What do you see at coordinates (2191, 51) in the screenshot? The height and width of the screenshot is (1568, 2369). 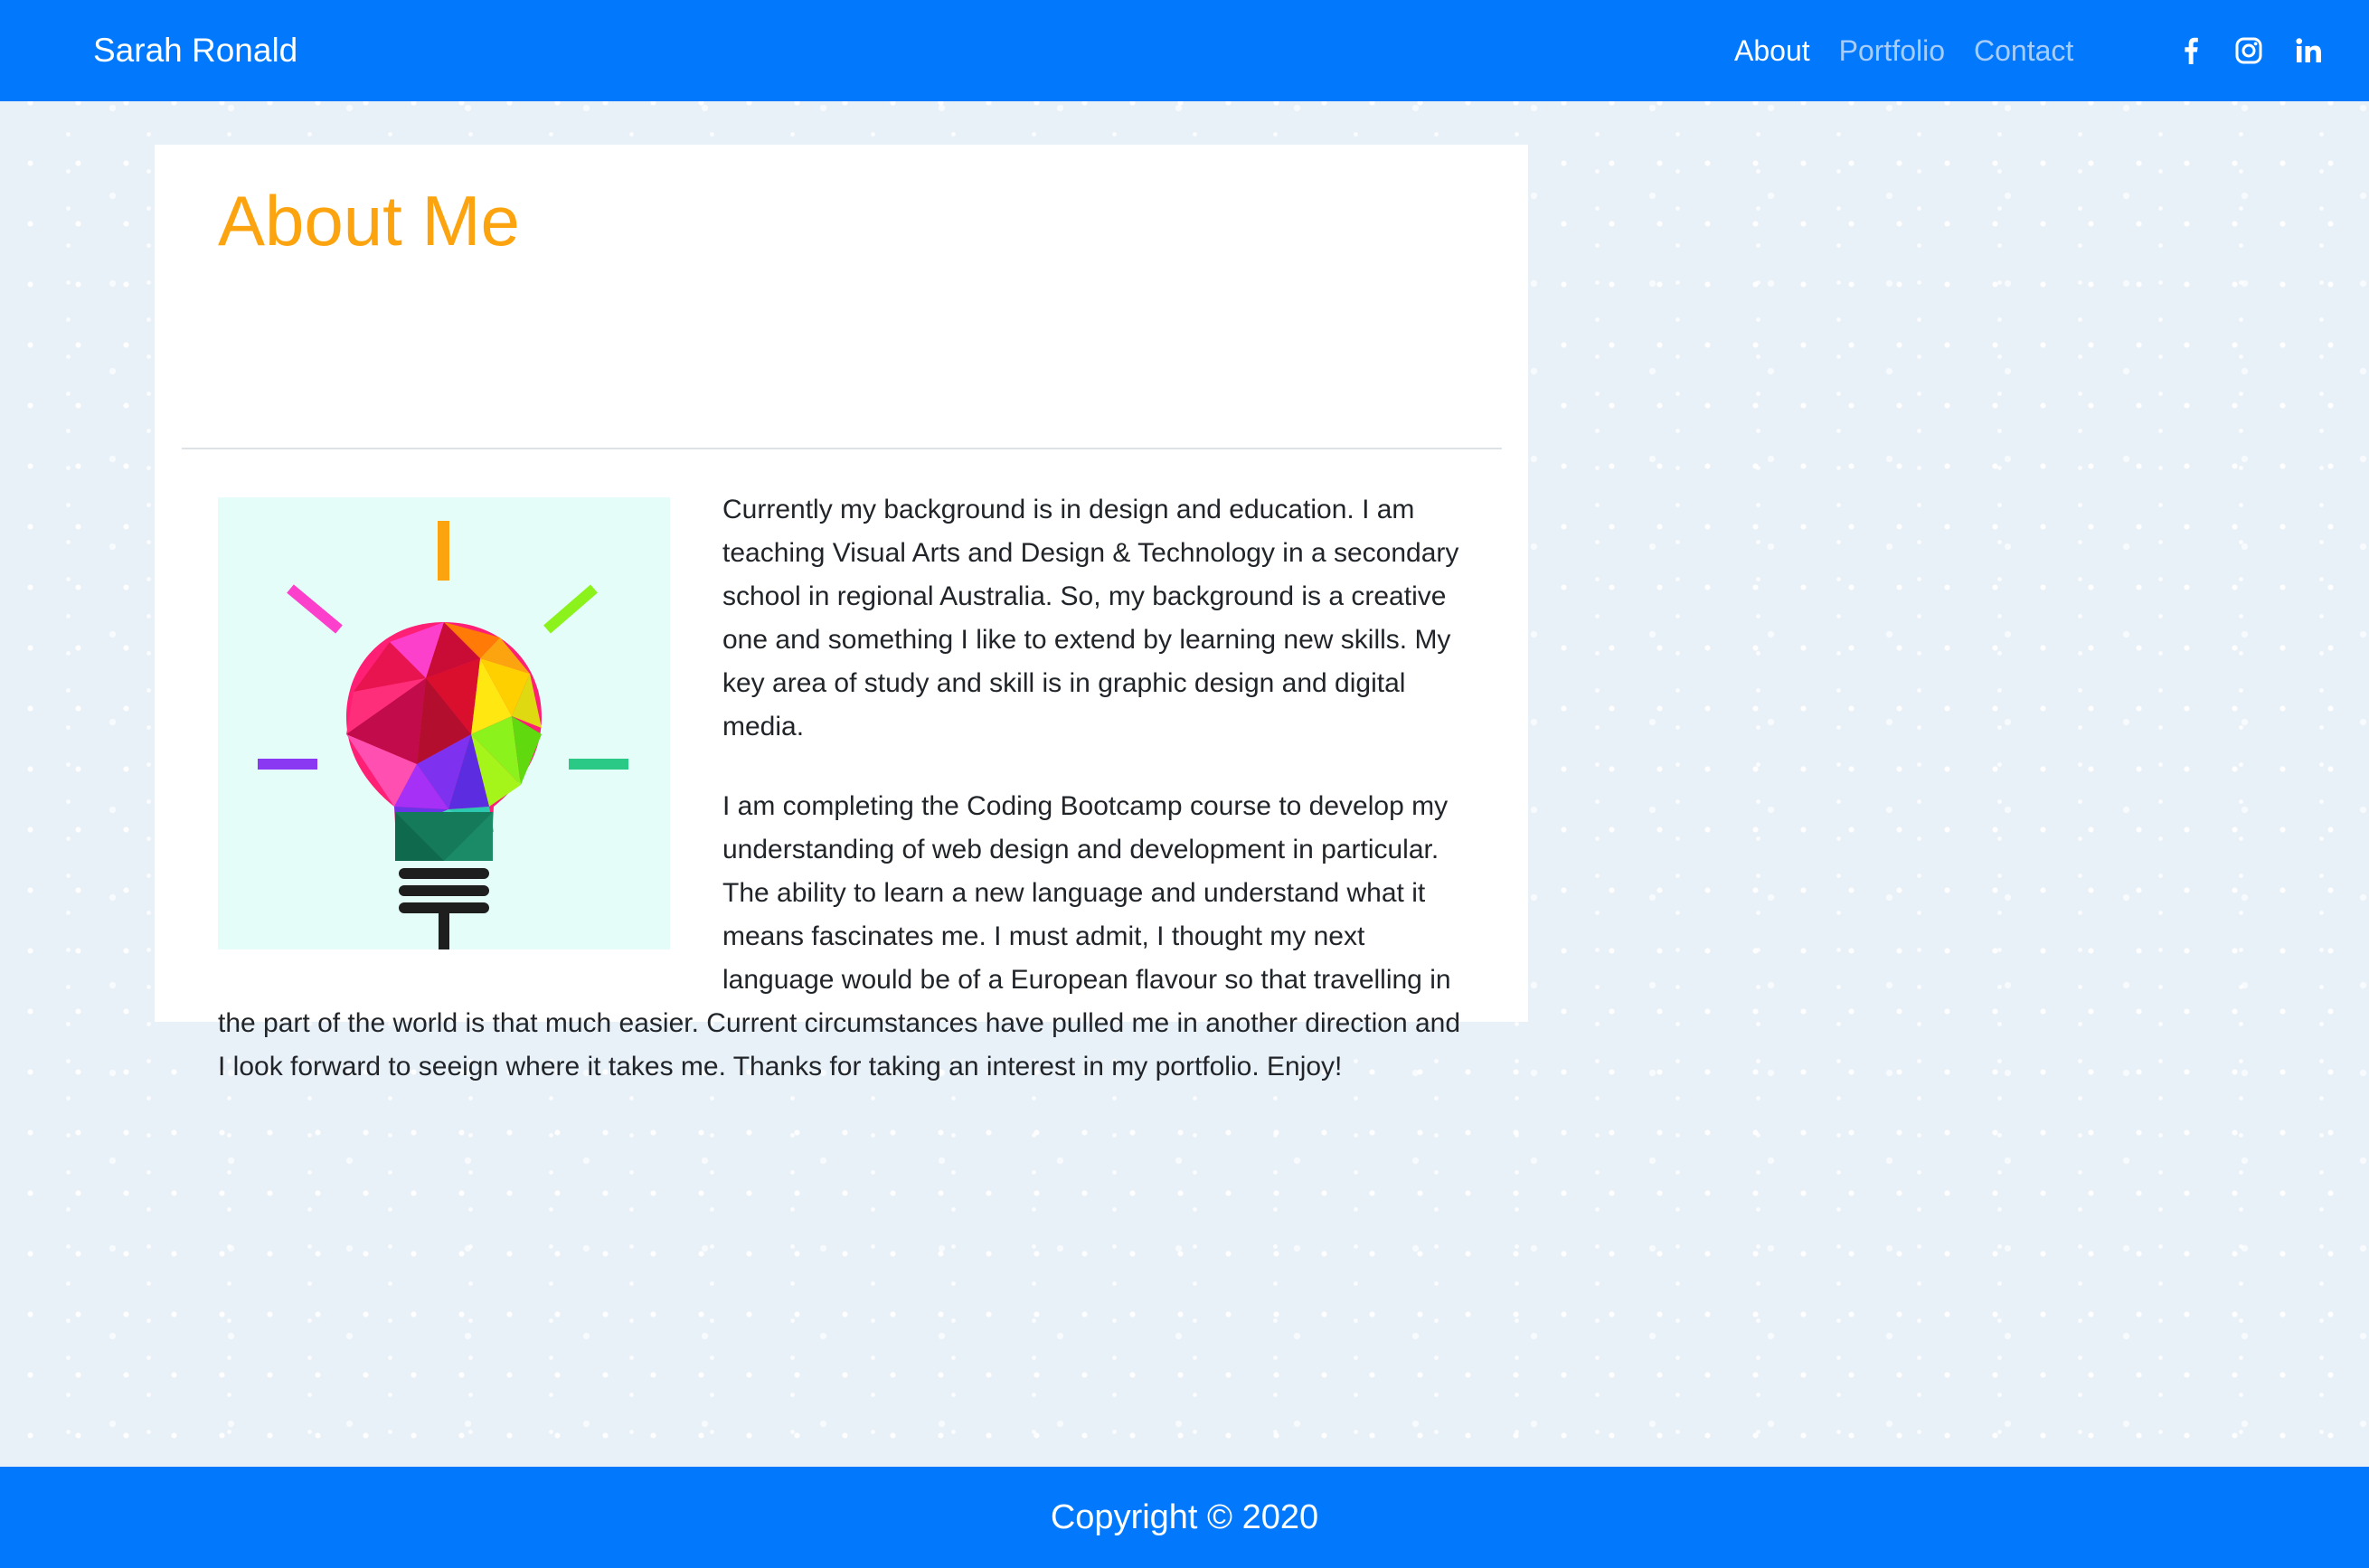 I see `facebook-icon` at bounding box center [2191, 51].